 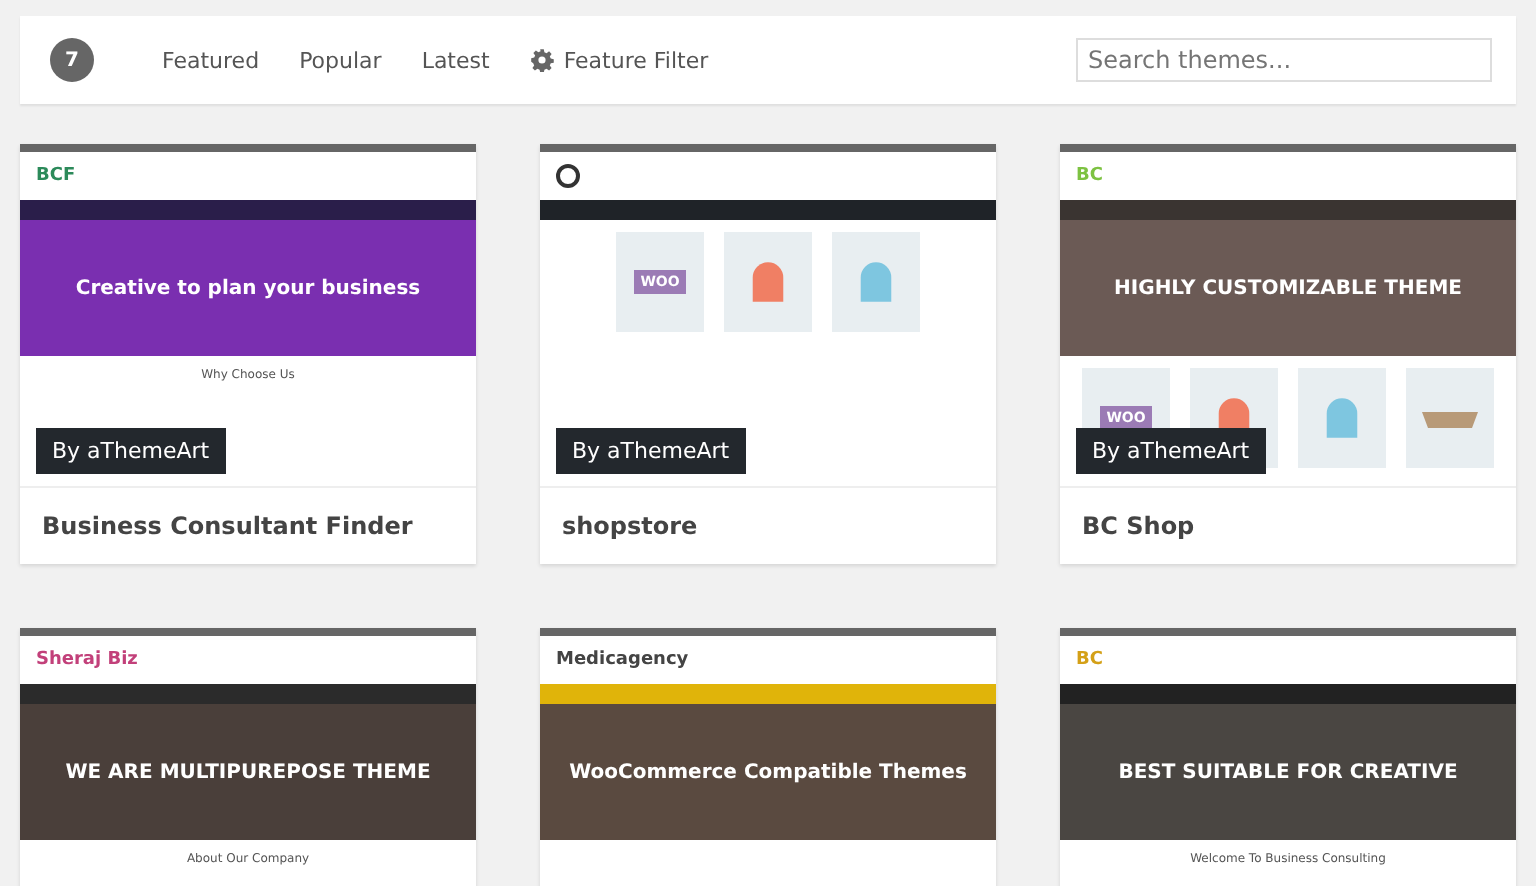 I want to click on filter-link: Popular, so click(x=340, y=60).